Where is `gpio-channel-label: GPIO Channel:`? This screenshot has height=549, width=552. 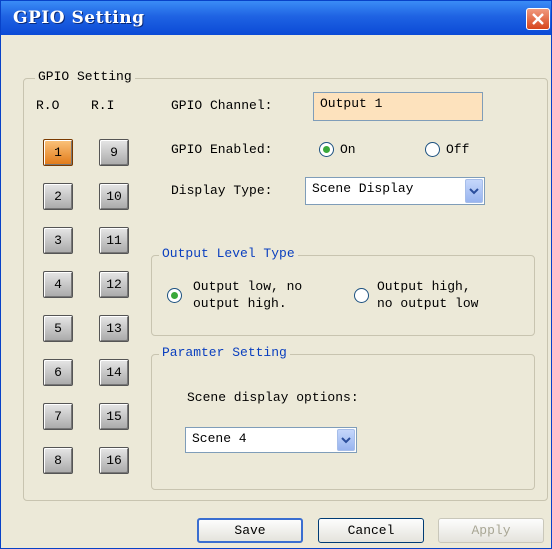 gpio-channel-label: GPIO Channel: is located at coordinates (222, 105).